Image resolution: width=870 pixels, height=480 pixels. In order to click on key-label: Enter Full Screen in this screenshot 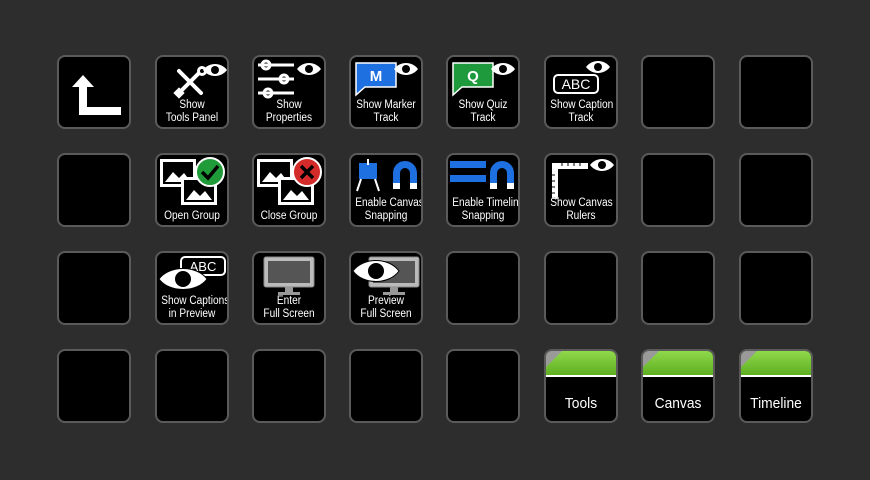, I will do `click(289, 307)`.